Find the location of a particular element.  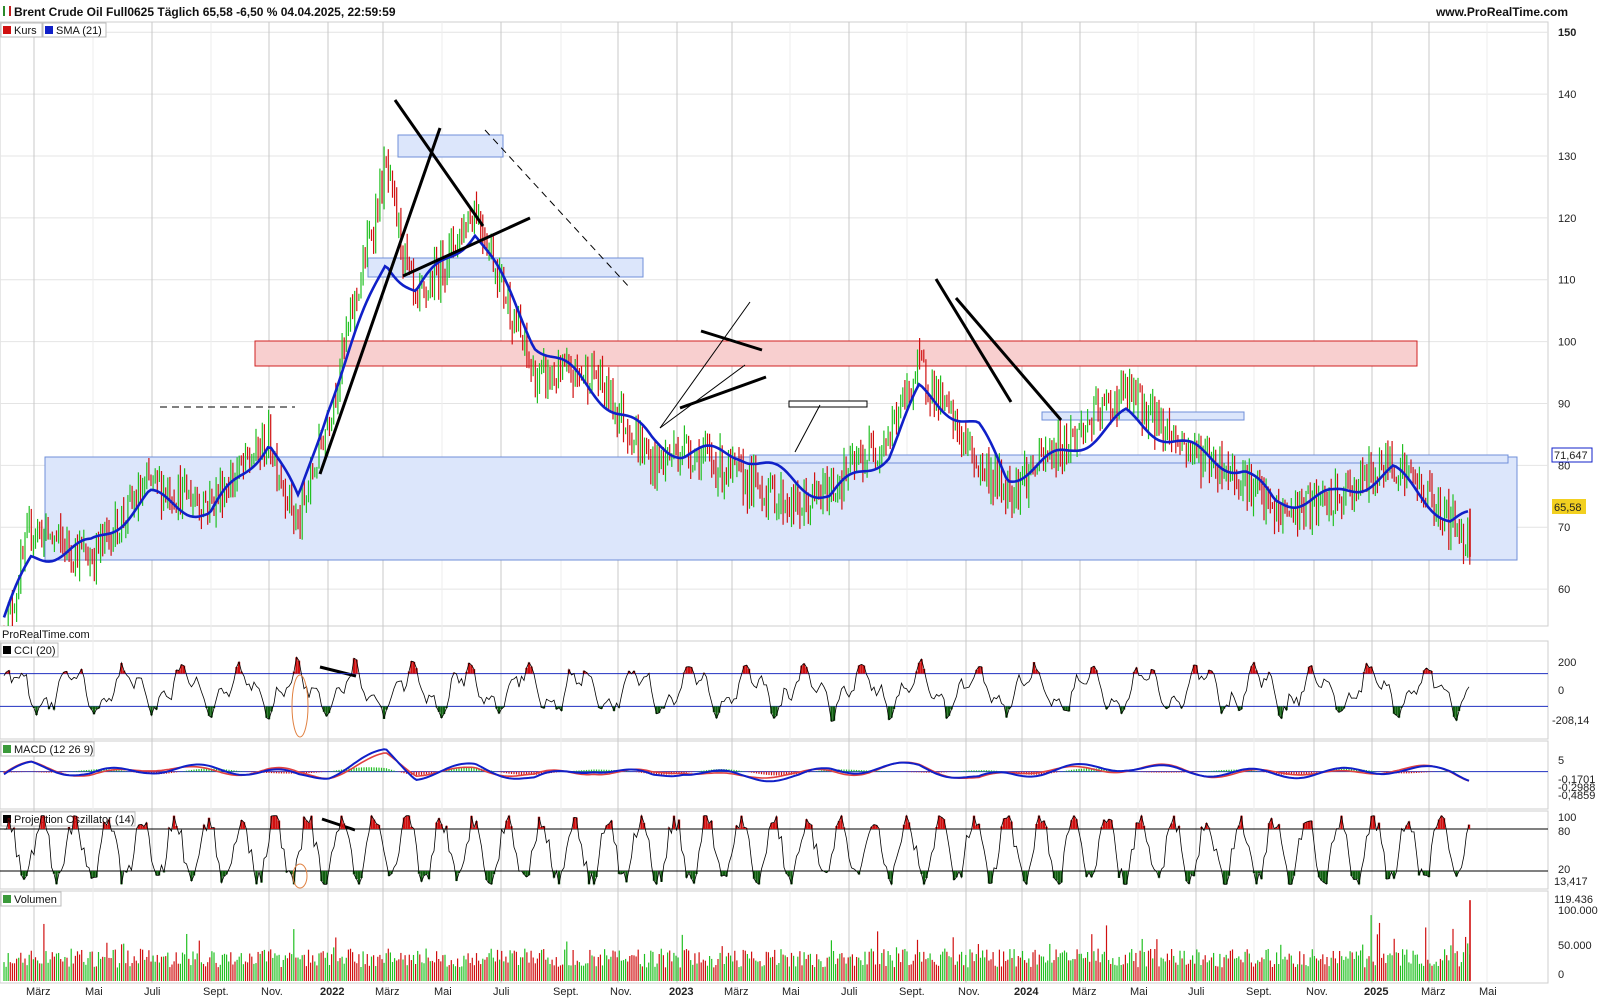

macd-signal is located at coordinates (736, 767).